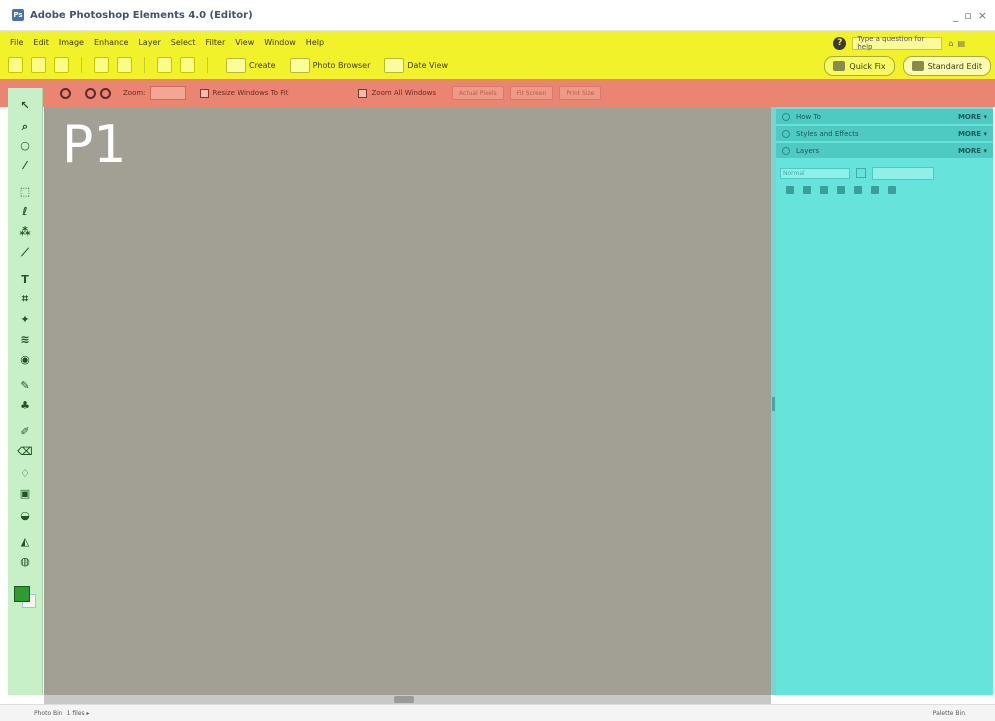 This screenshot has height=721, width=995. Describe the element at coordinates (329, 65) in the screenshot. I see `photo-browser-button: Photo Browser` at that location.